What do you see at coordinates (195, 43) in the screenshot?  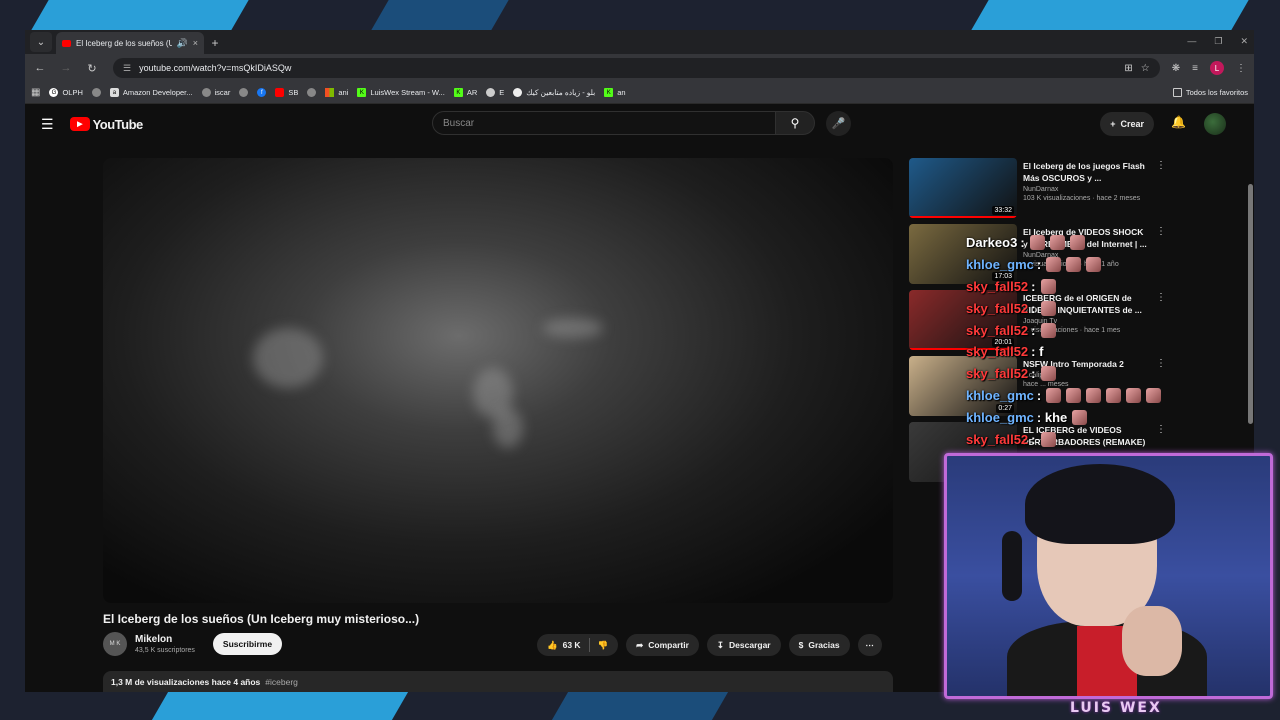 I see `close-tab-icon: ×` at bounding box center [195, 43].